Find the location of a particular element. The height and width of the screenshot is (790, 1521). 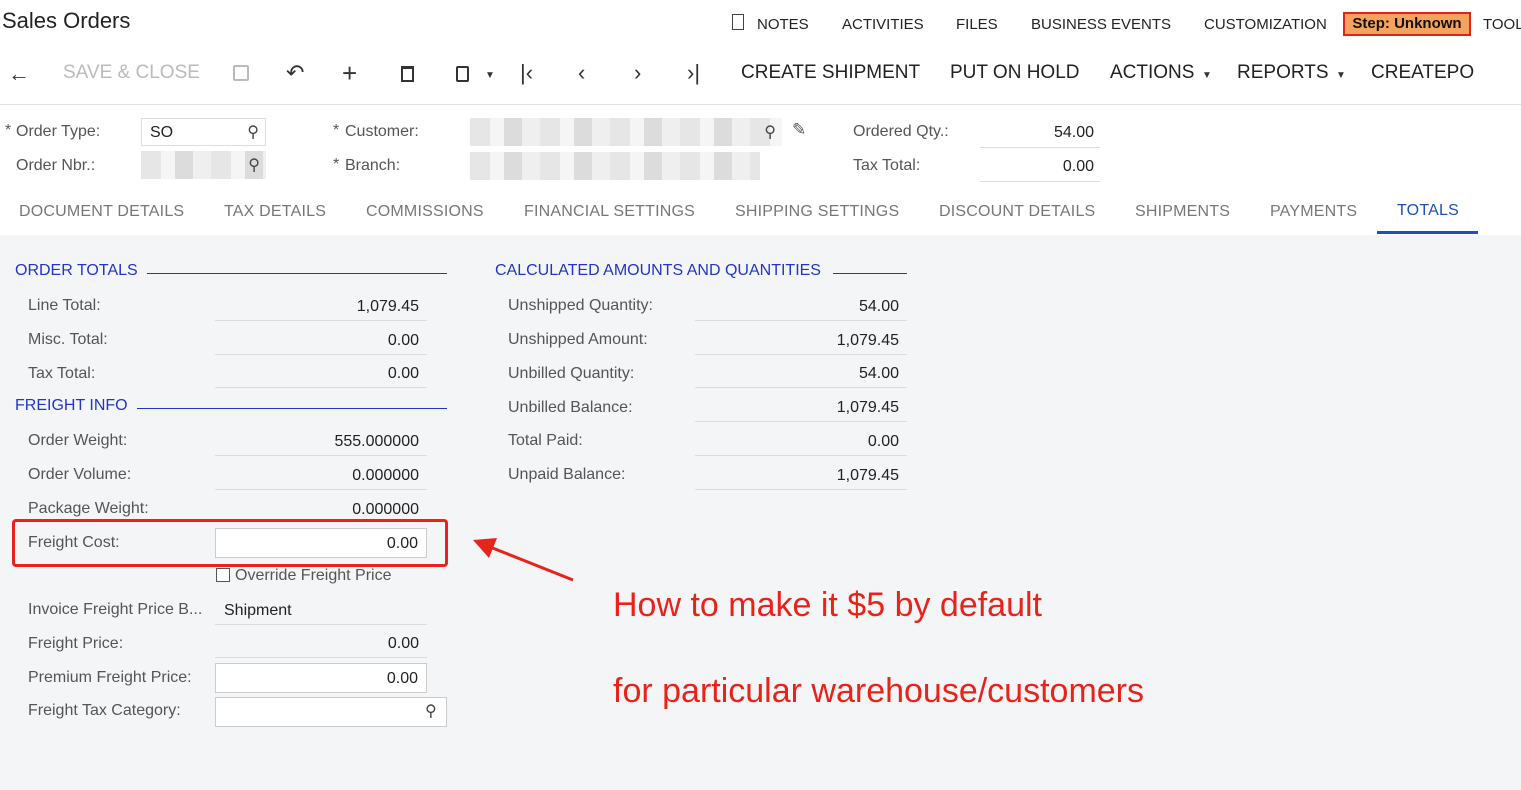

tab-payments: PAYMENTS is located at coordinates (1313, 212).